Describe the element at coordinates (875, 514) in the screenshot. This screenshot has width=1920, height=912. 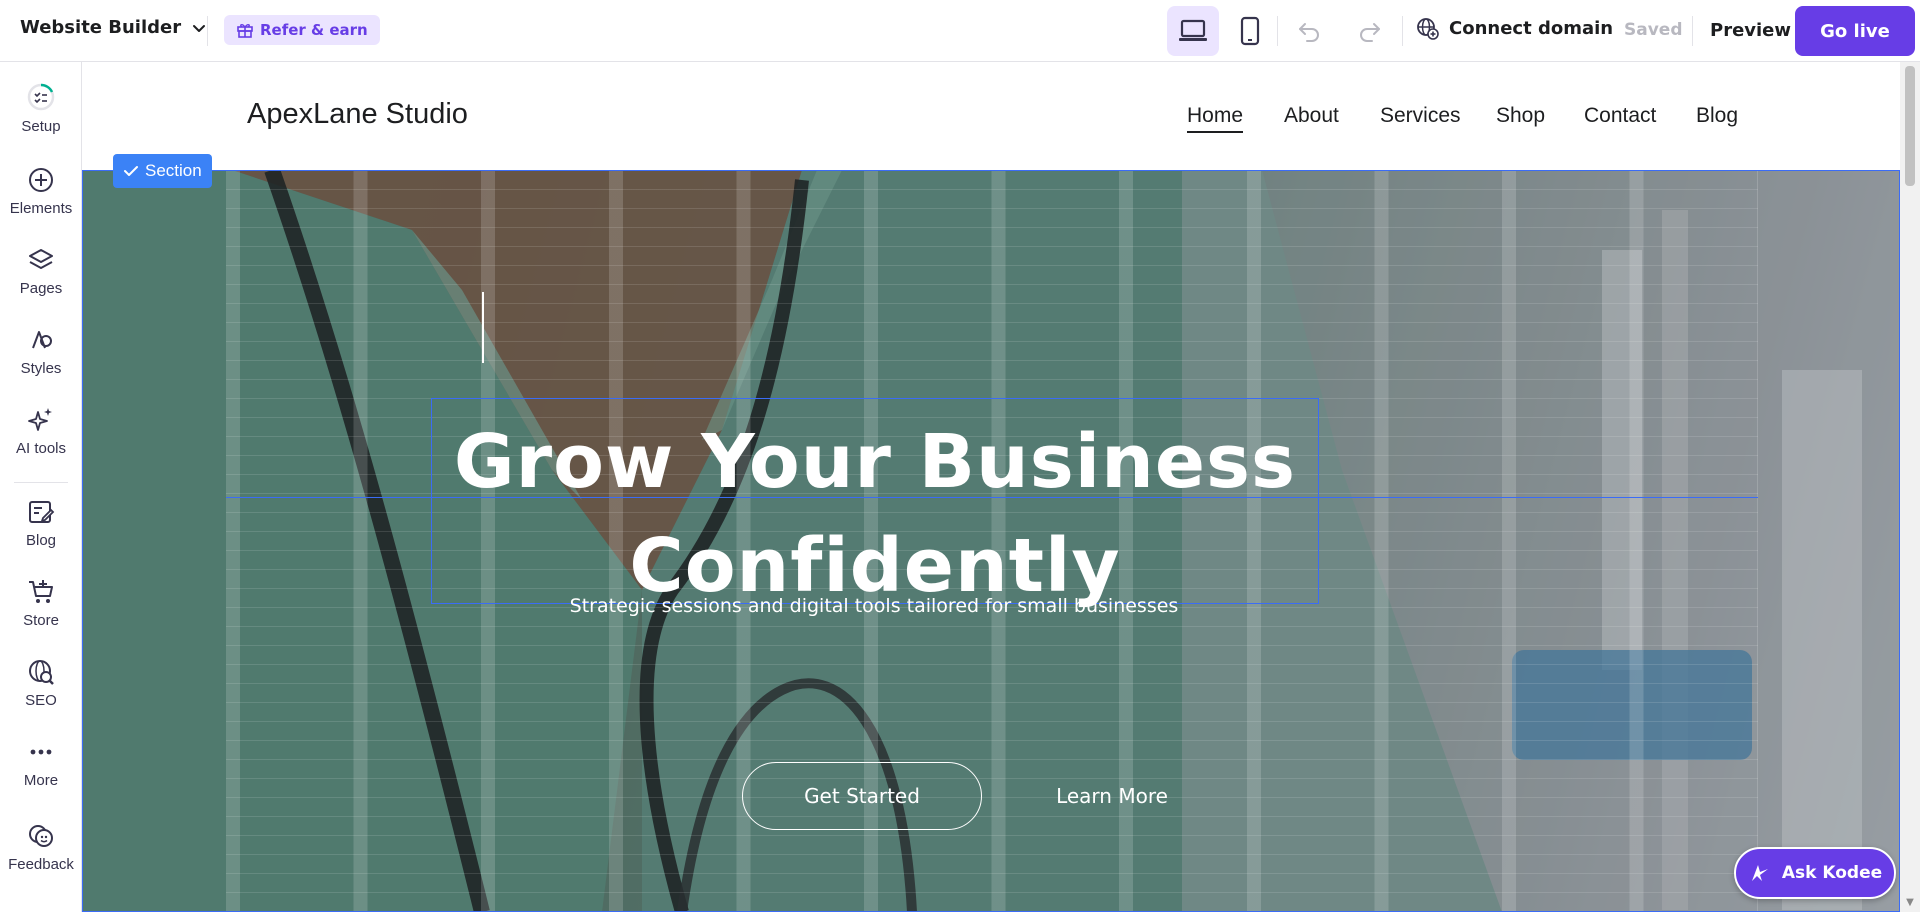
I see `hero-heading: Grow Your Business Confidently` at that location.